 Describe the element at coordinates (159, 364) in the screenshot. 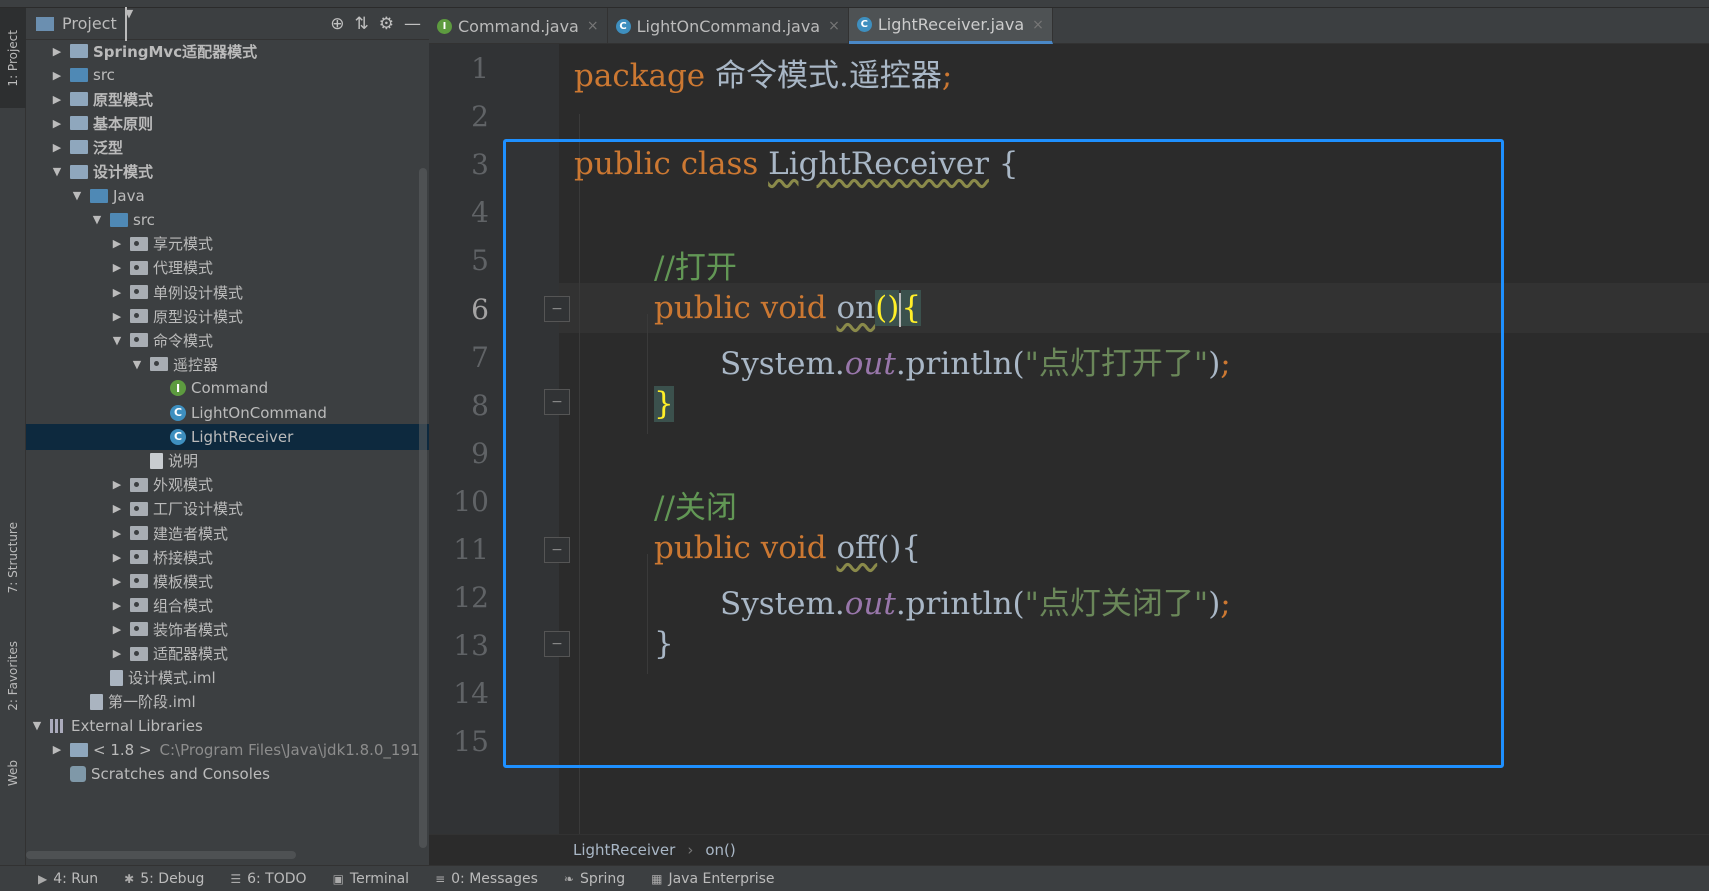

I see `package-icon` at that location.